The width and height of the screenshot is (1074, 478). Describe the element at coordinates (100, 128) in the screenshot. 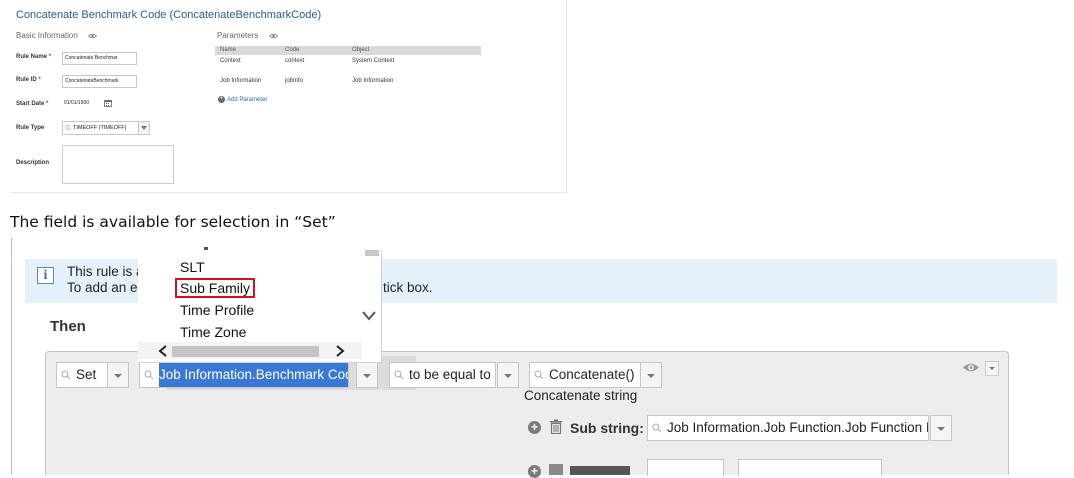

I see `rule-type-value: TIMEOFF (TIMEOFF)` at that location.